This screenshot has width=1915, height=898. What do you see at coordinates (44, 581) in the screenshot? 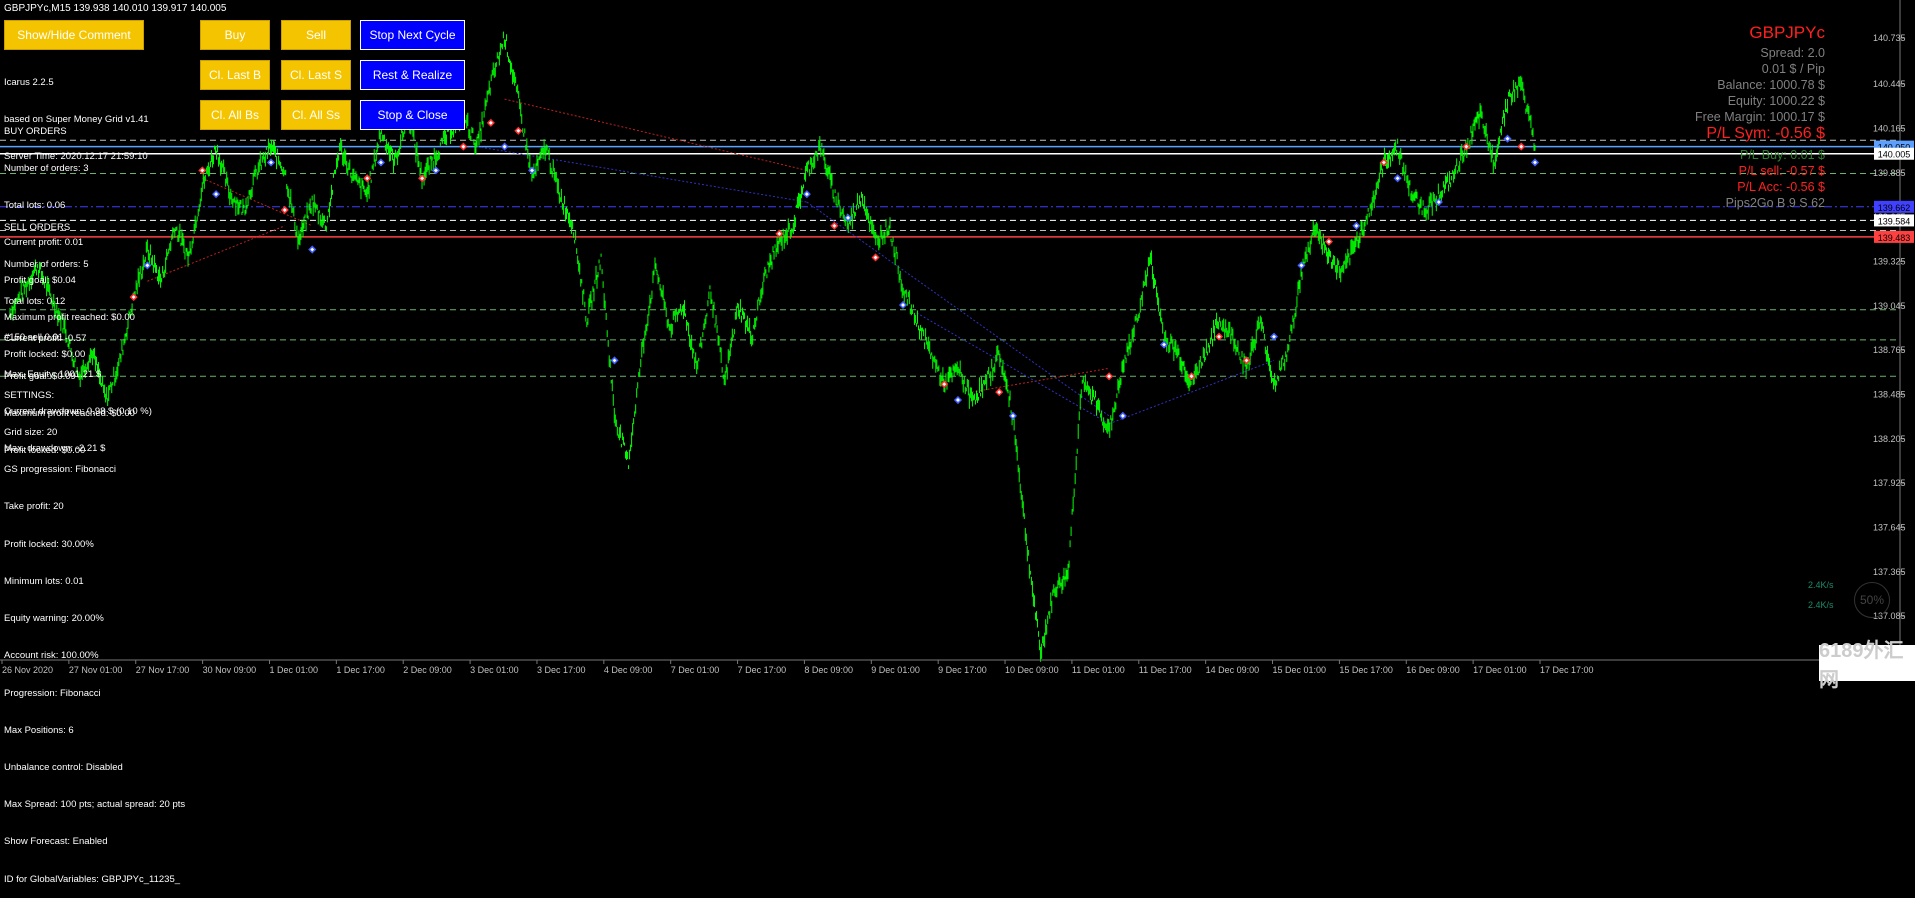
I see `info-line: Minimum lots: 0.01` at bounding box center [44, 581].